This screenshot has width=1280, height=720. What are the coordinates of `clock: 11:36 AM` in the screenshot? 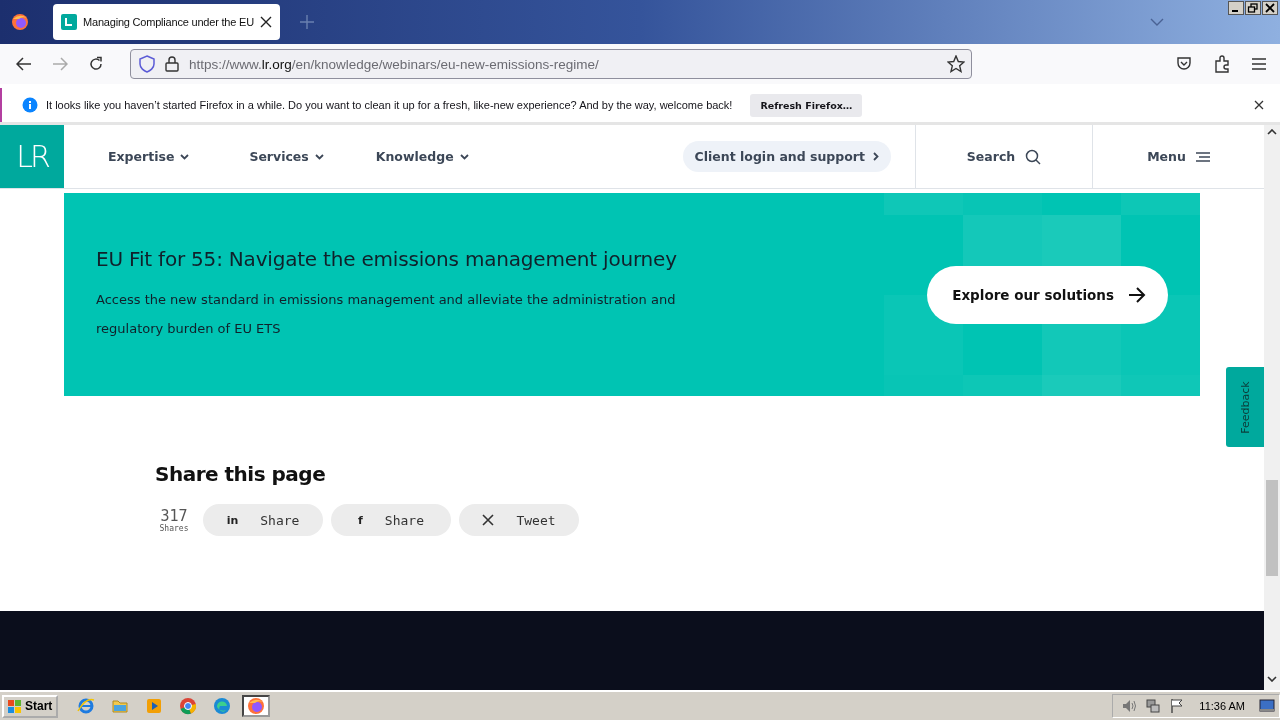 It's located at (1222, 706).